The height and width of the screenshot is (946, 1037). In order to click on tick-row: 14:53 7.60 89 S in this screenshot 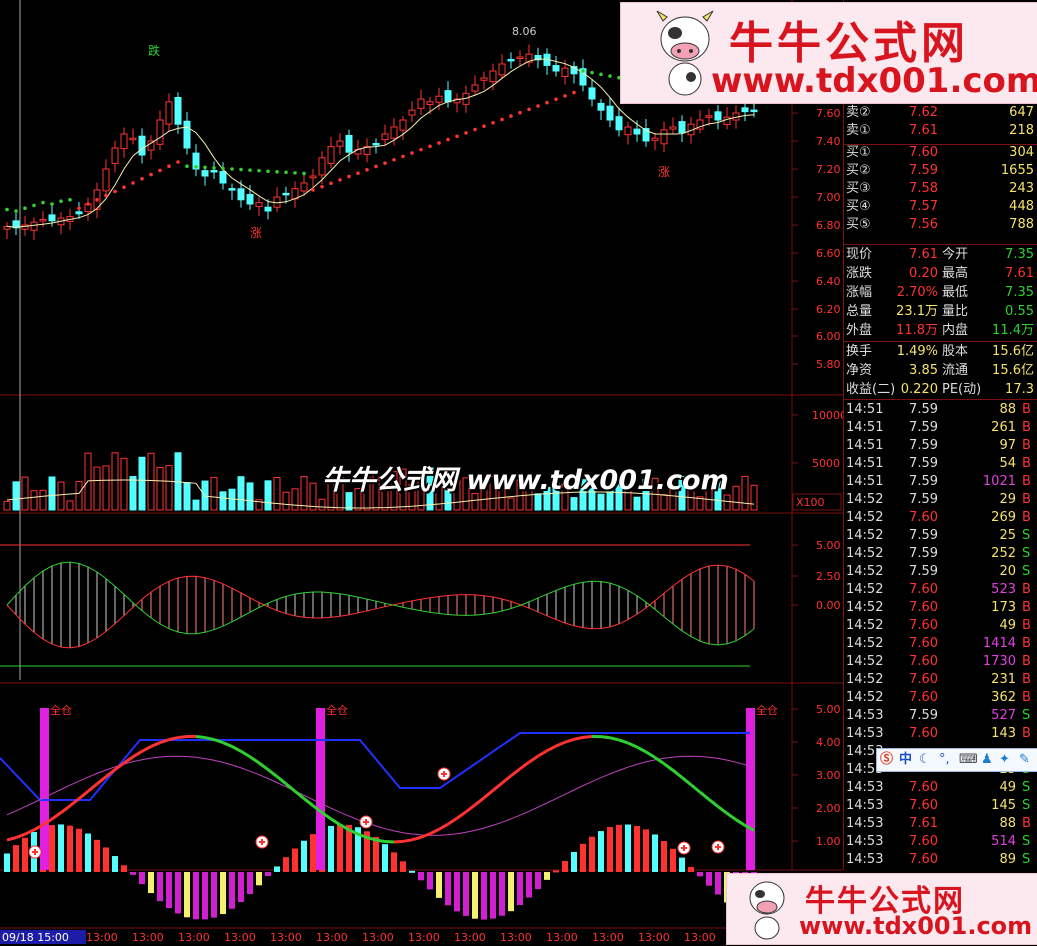, I will do `click(940, 860)`.